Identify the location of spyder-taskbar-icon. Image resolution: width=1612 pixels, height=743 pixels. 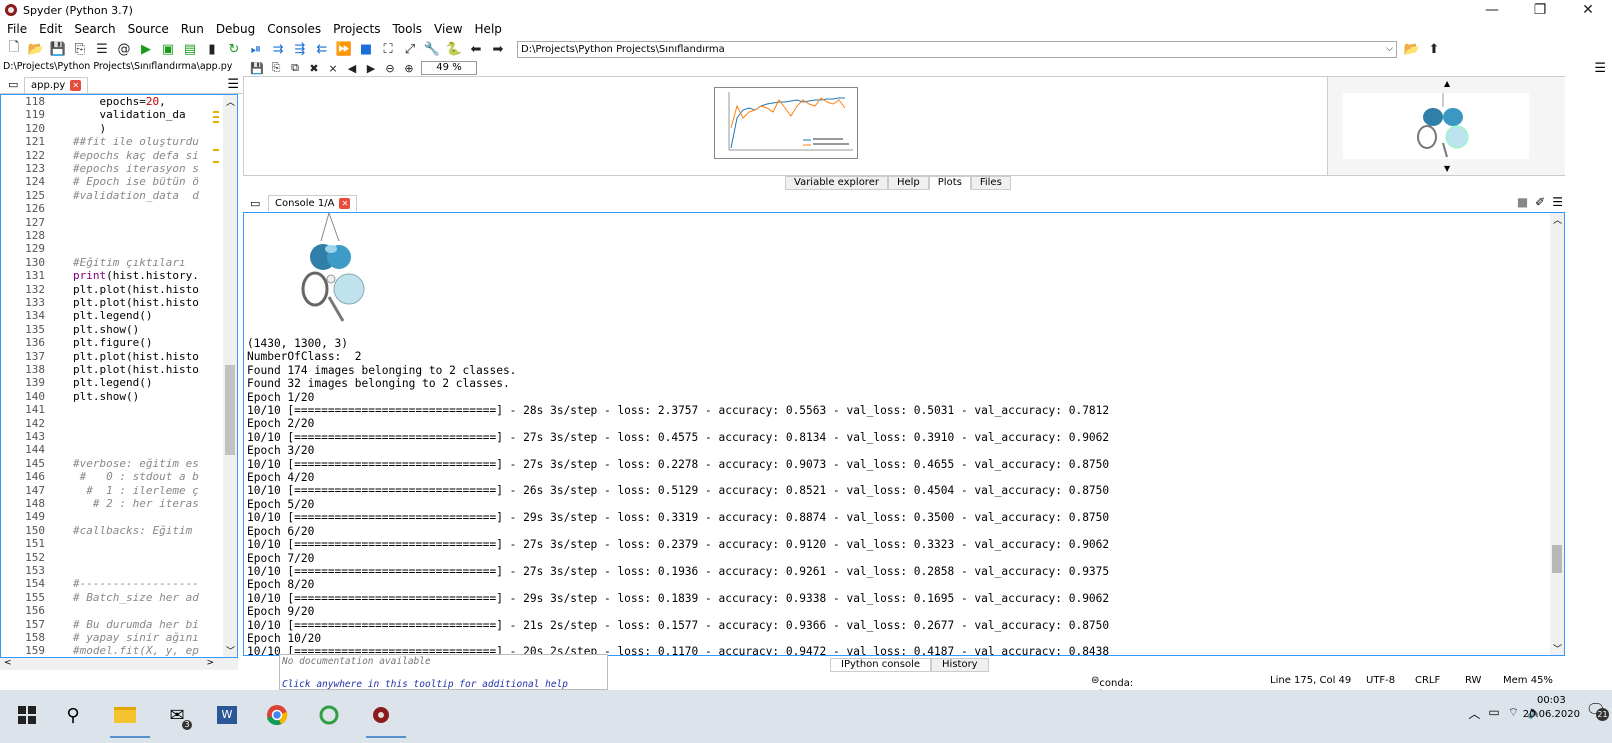
(386, 719).